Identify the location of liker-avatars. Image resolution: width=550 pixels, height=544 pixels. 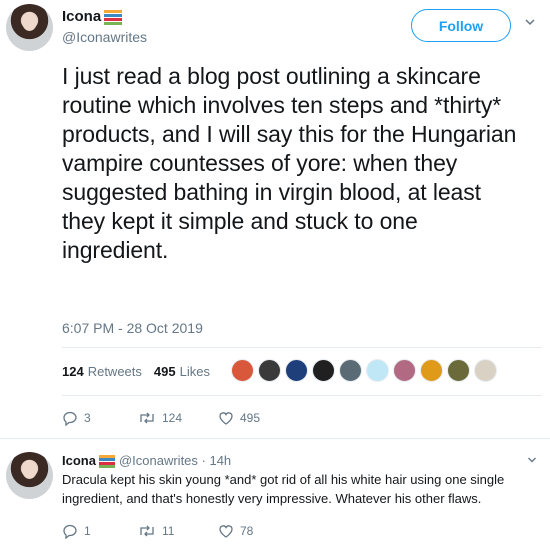
(366, 370).